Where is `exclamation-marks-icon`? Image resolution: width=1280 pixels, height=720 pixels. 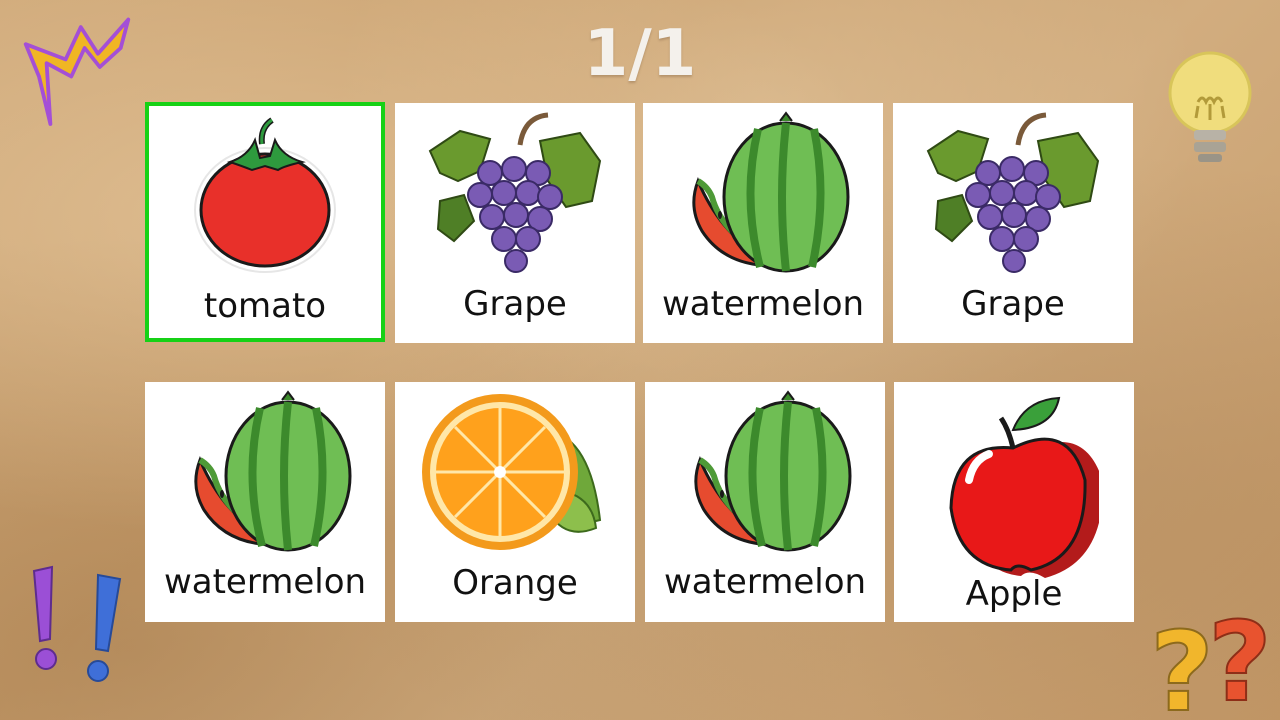
exclamation-marks-icon is located at coordinates (77, 623).